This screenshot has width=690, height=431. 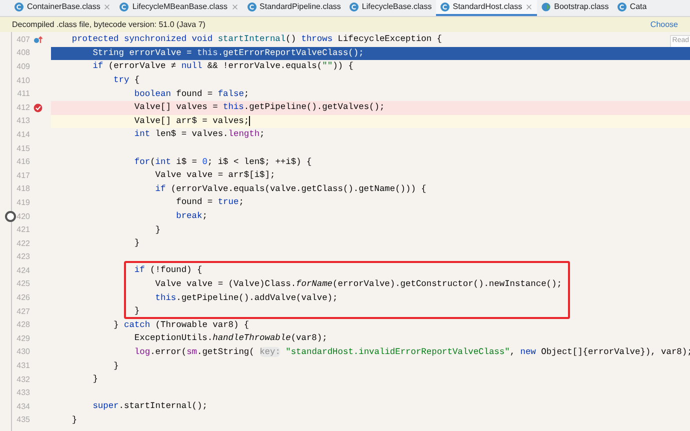 What do you see at coordinates (23, 393) in the screenshot?
I see `line-number: 433` at bounding box center [23, 393].